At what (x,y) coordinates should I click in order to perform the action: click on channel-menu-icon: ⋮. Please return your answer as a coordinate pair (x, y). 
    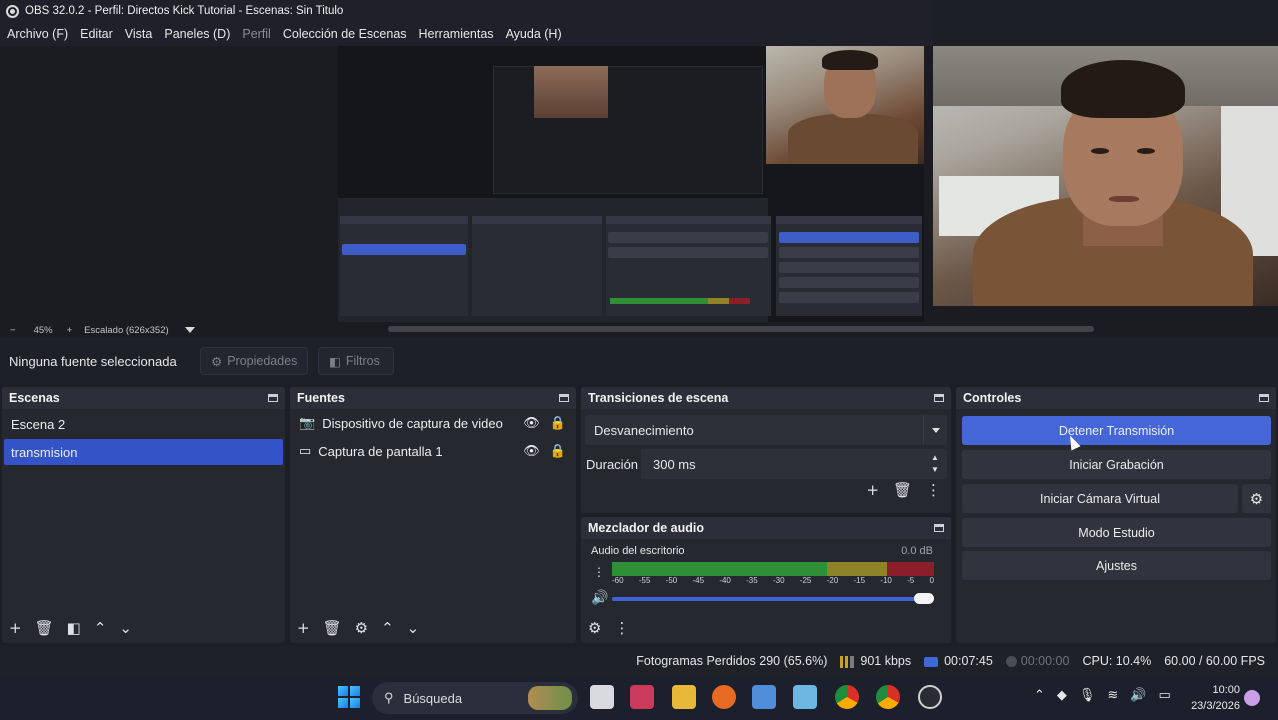
    Looking at the image, I should click on (599, 572).